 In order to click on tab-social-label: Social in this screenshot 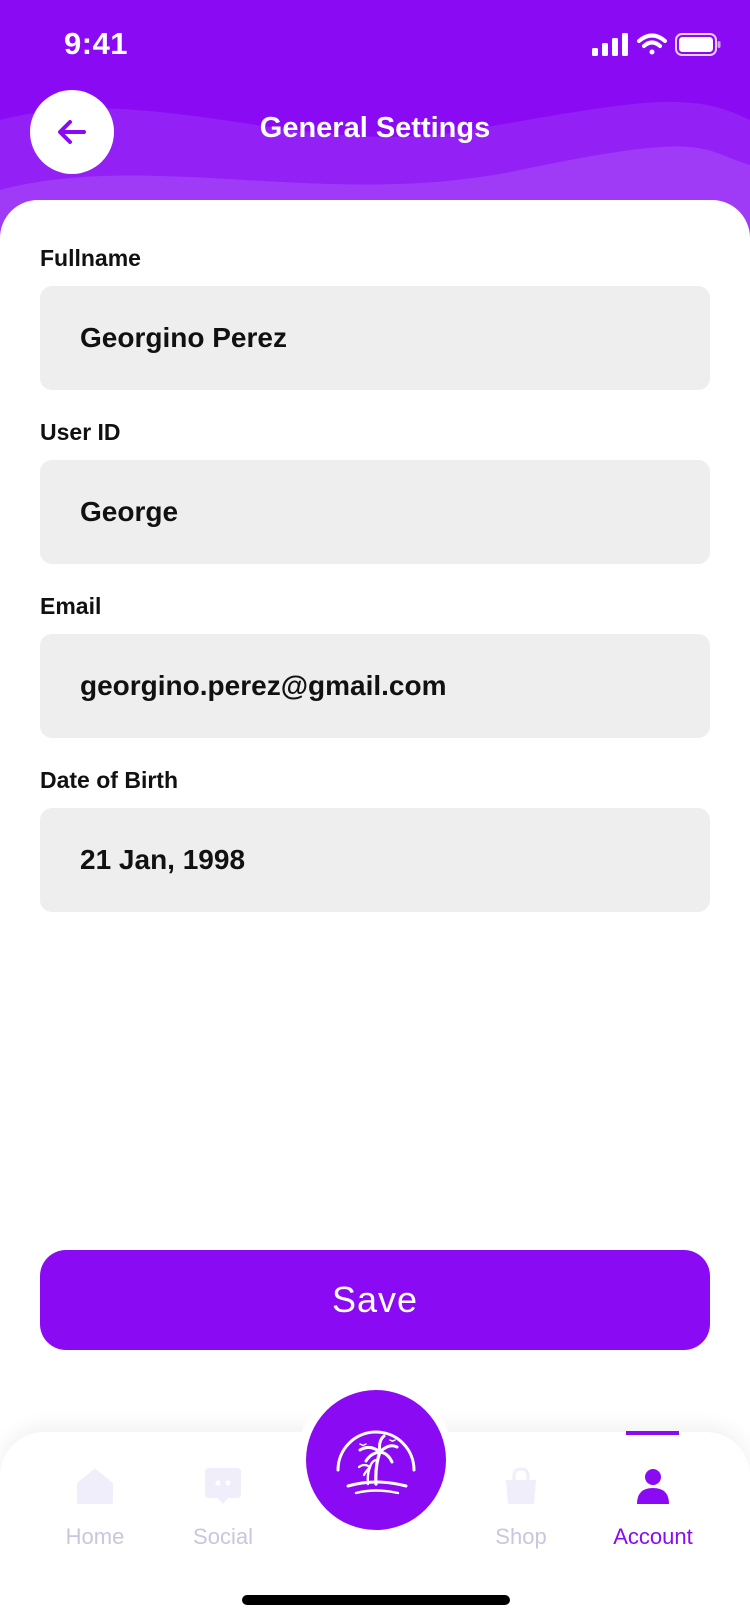, I will do `click(223, 1536)`.